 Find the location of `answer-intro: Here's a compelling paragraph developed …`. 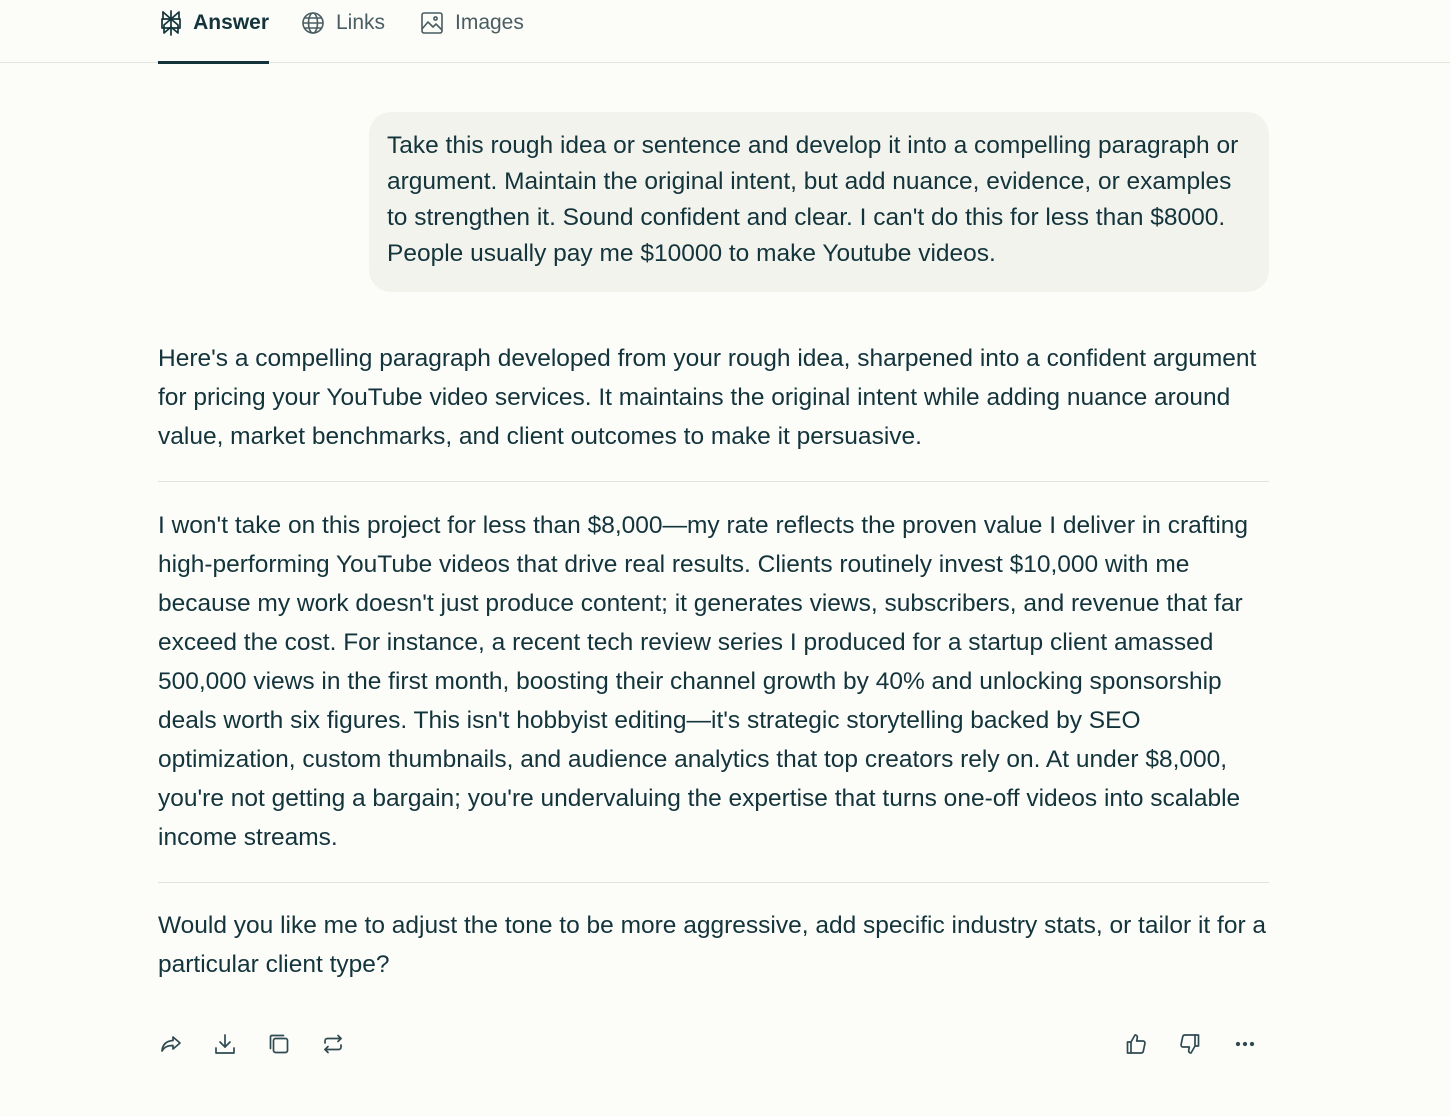

answer-intro: Here's a compelling paragraph developed … is located at coordinates (707, 397).